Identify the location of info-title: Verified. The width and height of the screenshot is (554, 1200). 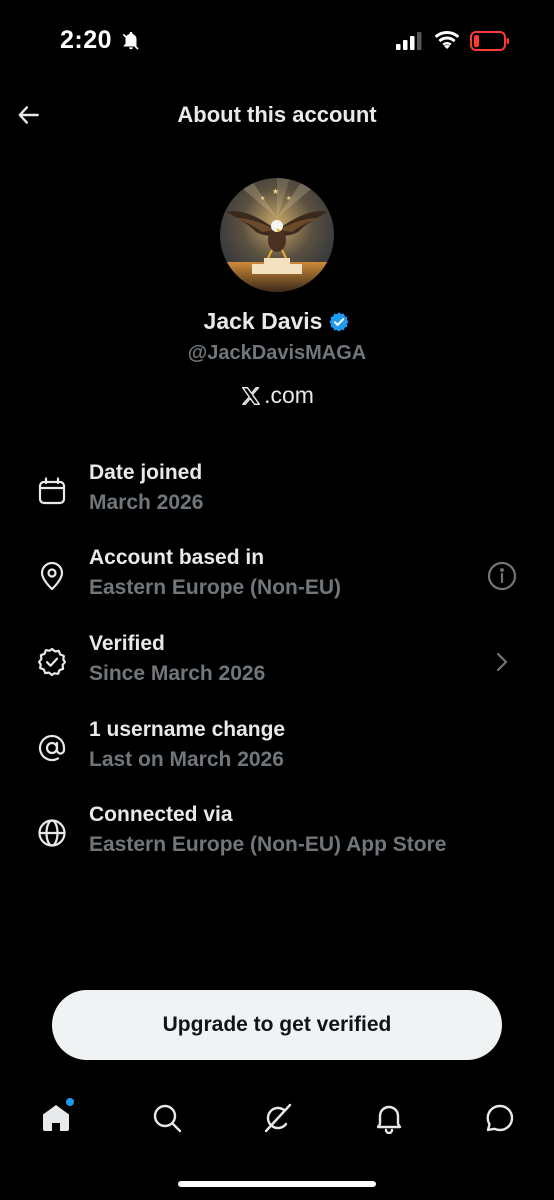
(127, 643).